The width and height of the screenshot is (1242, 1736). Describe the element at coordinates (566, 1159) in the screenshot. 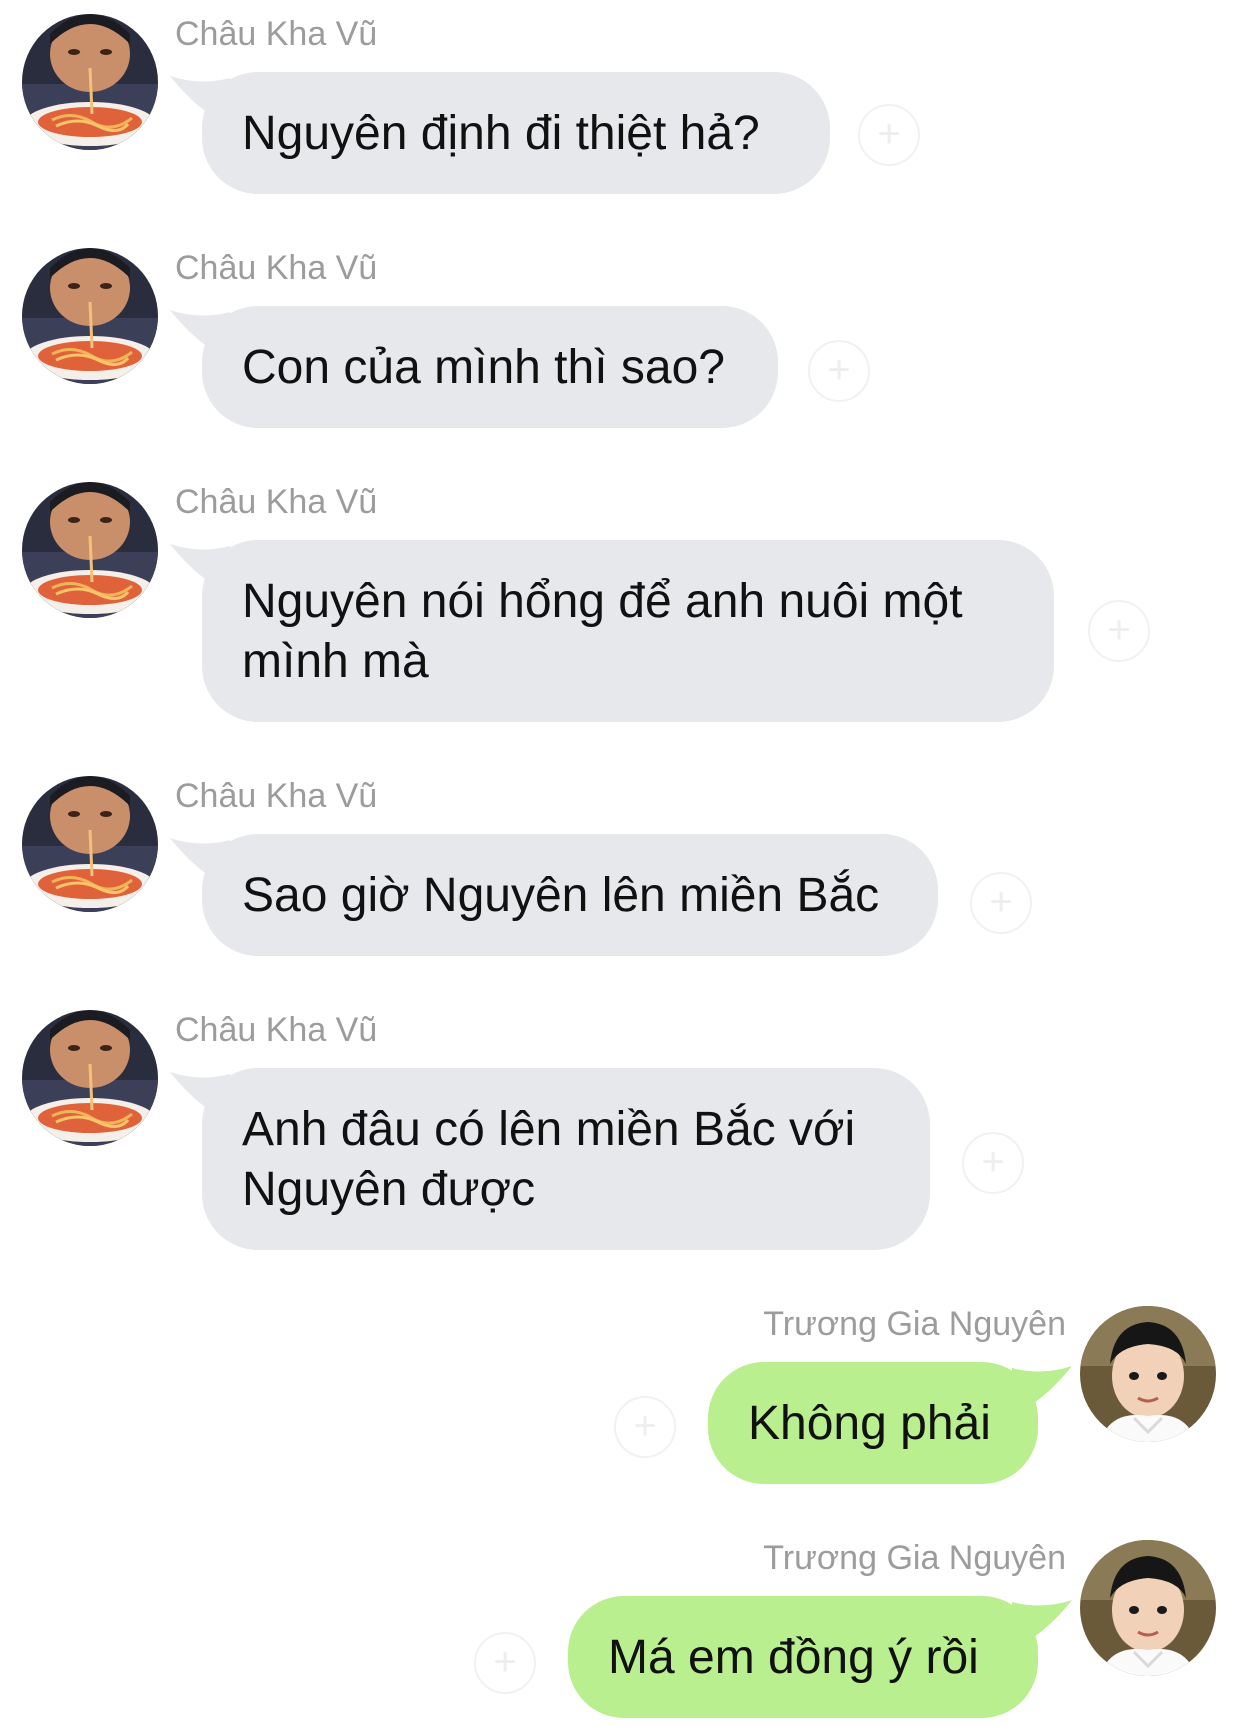

I see `message-bubble: Anh đâu có lên miền Bắc với Nguyên được` at that location.